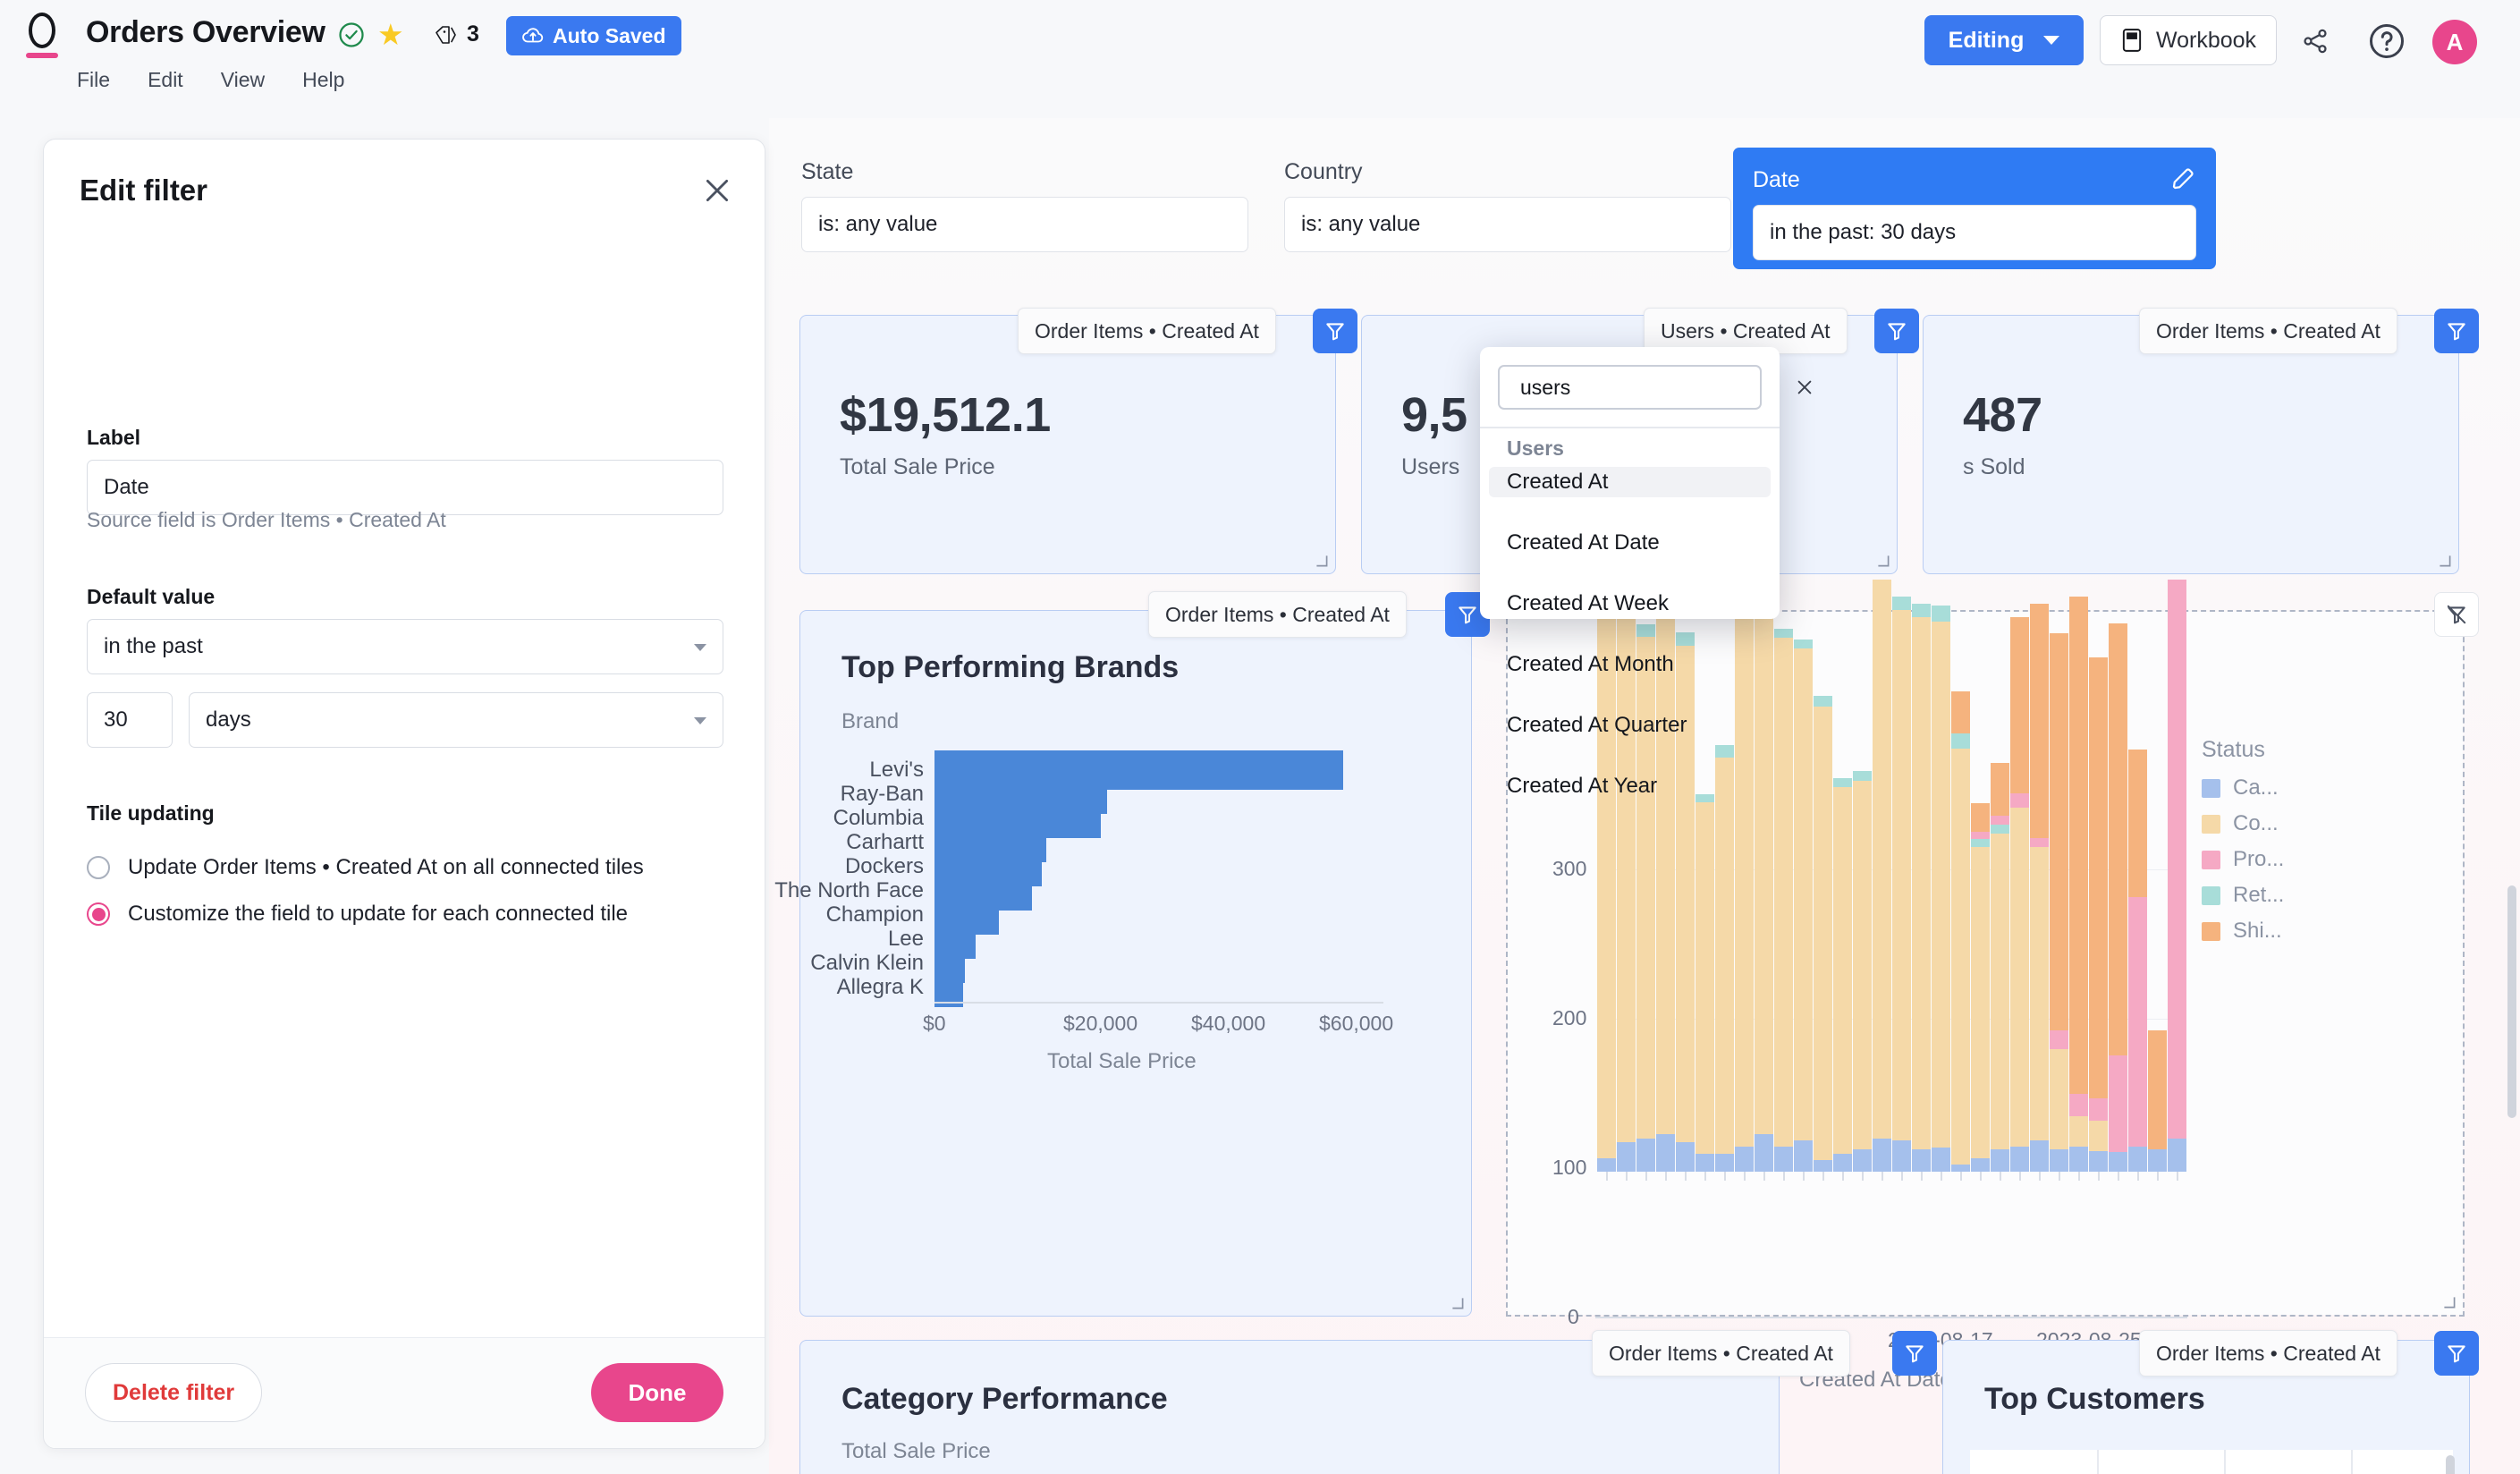 The image size is (2520, 1474). I want to click on field-search-input, so click(1652, 387).